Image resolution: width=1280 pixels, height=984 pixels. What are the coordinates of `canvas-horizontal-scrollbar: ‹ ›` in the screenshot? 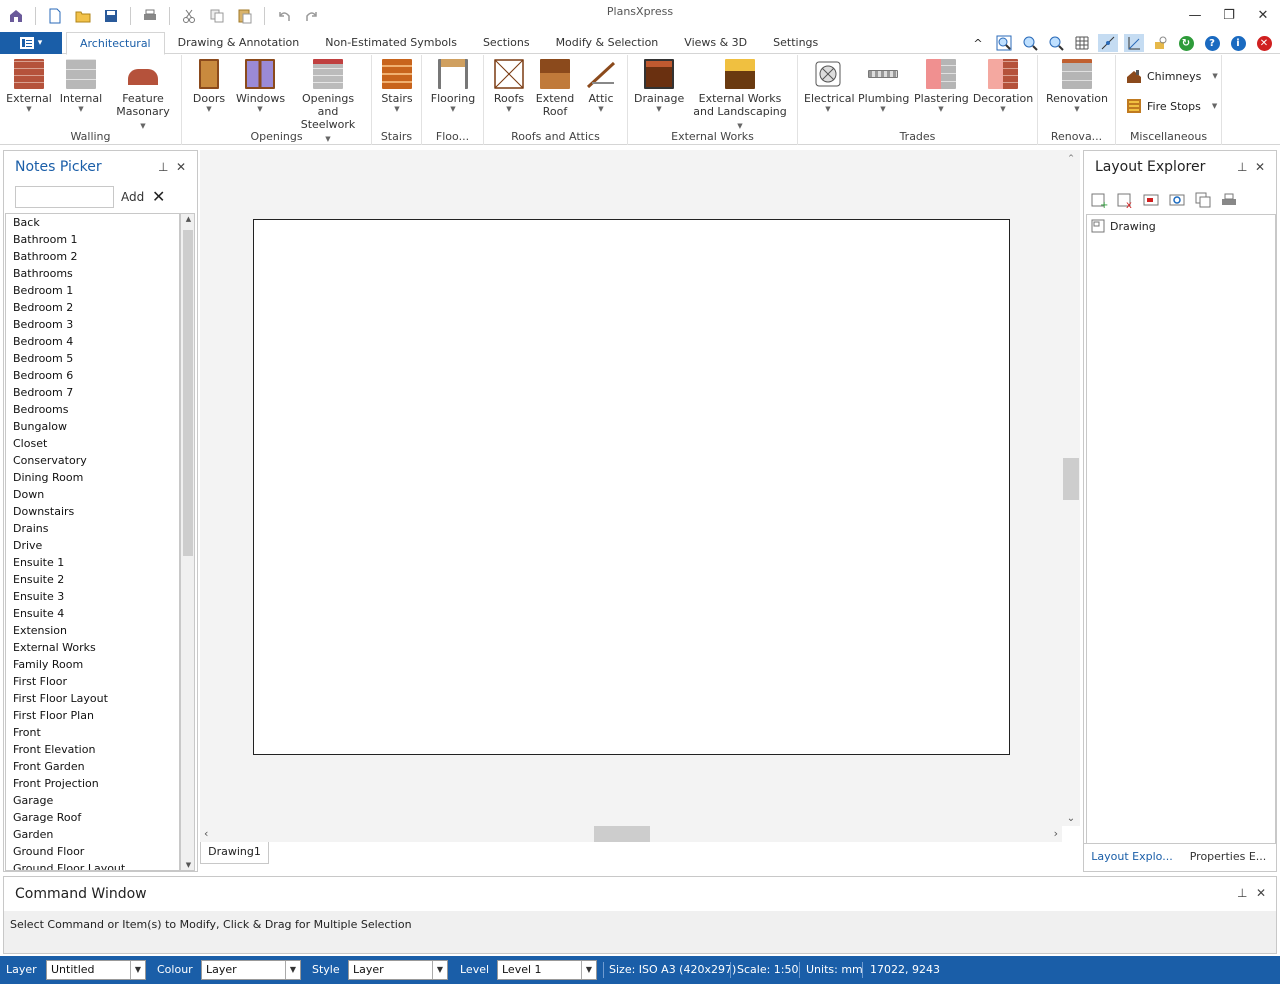 It's located at (631, 834).